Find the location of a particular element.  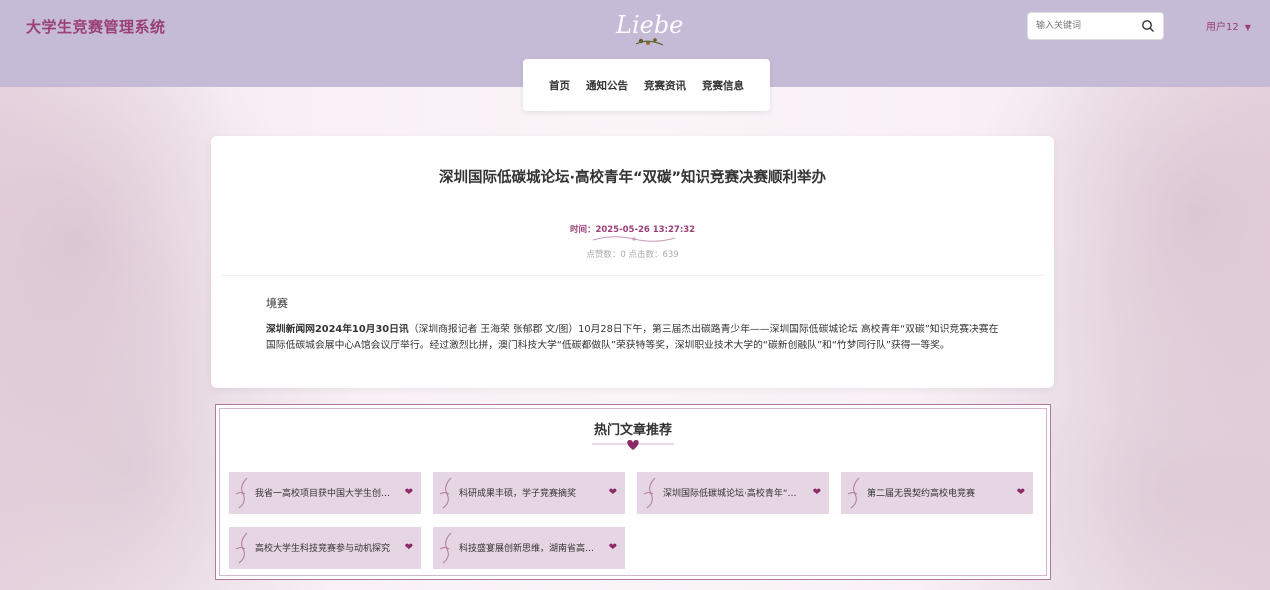

hot-article-item: 高校大学生科技竞赛参与动机探究 ❤ is located at coordinates (325, 548).